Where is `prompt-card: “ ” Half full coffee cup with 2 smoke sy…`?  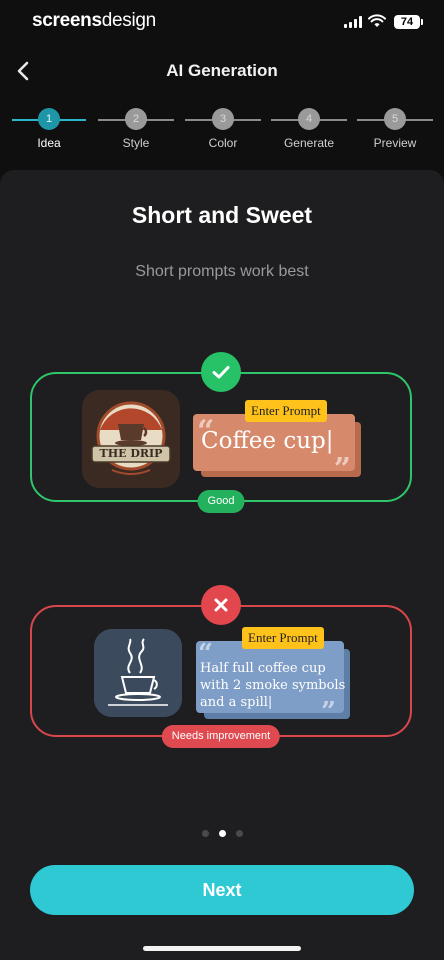 prompt-card: “ ” Half full coffee cup with 2 smoke sy… is located at coordinates (273, 677).